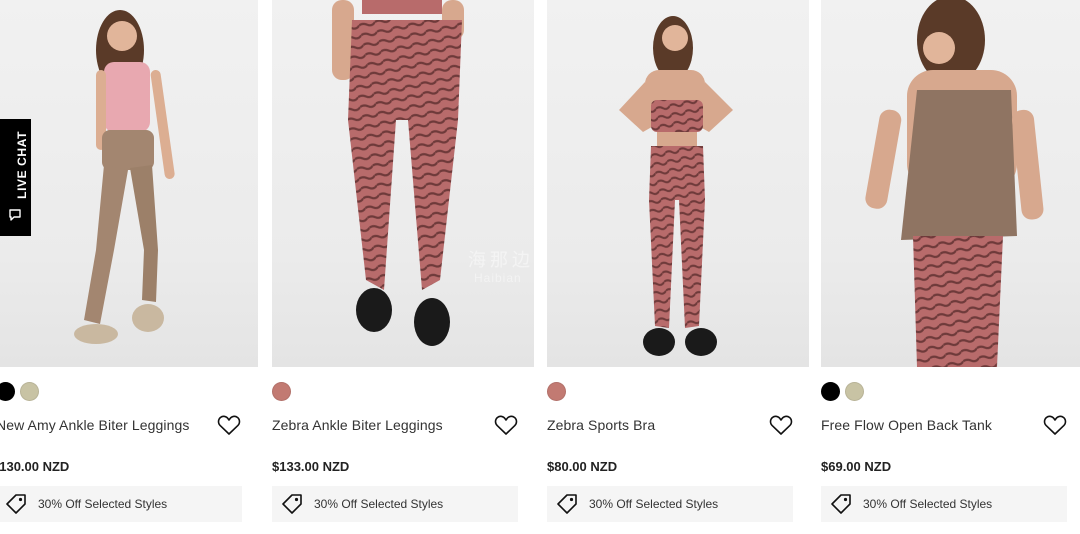  I want to click on product-price: $69.00 NZD, so click(856, 466).